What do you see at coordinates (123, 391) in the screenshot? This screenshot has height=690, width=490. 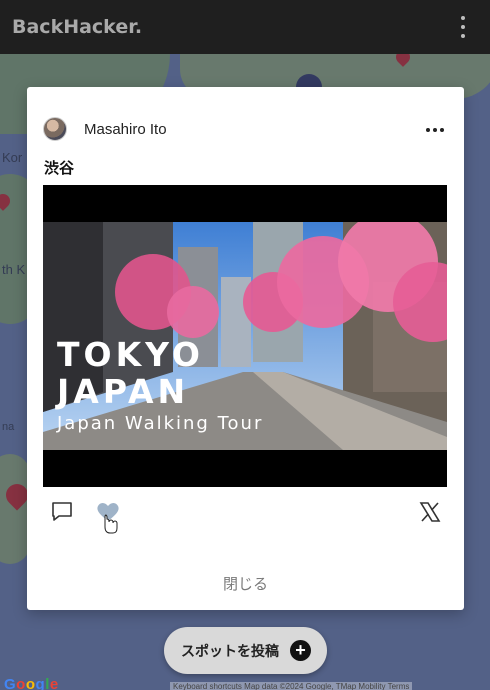 I see `video-title-line2: JAPAN` at bounding box center [123, 391].